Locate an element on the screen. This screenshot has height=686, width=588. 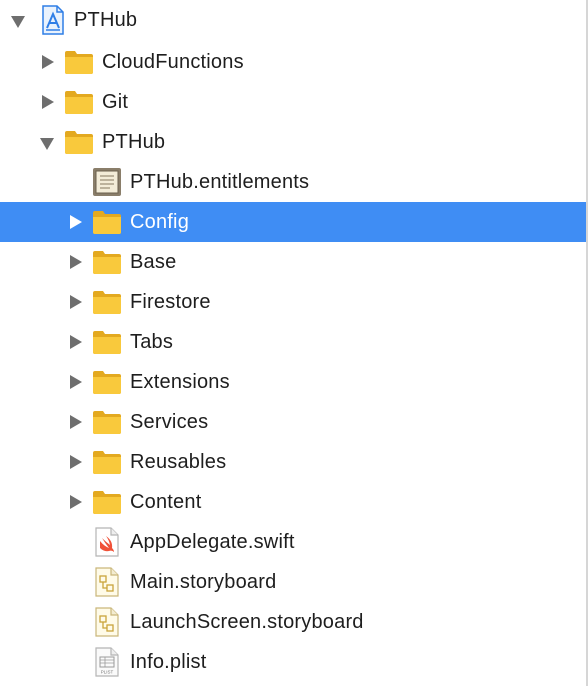
plist-file-icon: PLIST is located at coordinates (109, 662).